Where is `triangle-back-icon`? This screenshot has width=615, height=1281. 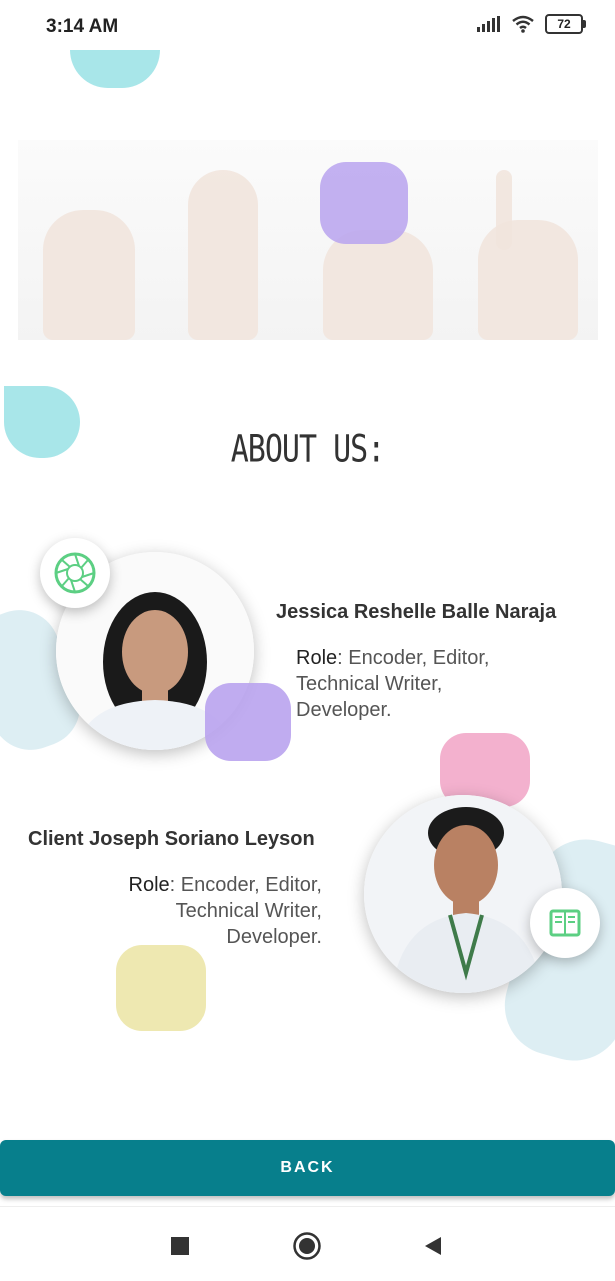
triangle-back-icon is located at coordinates (433, 1246).